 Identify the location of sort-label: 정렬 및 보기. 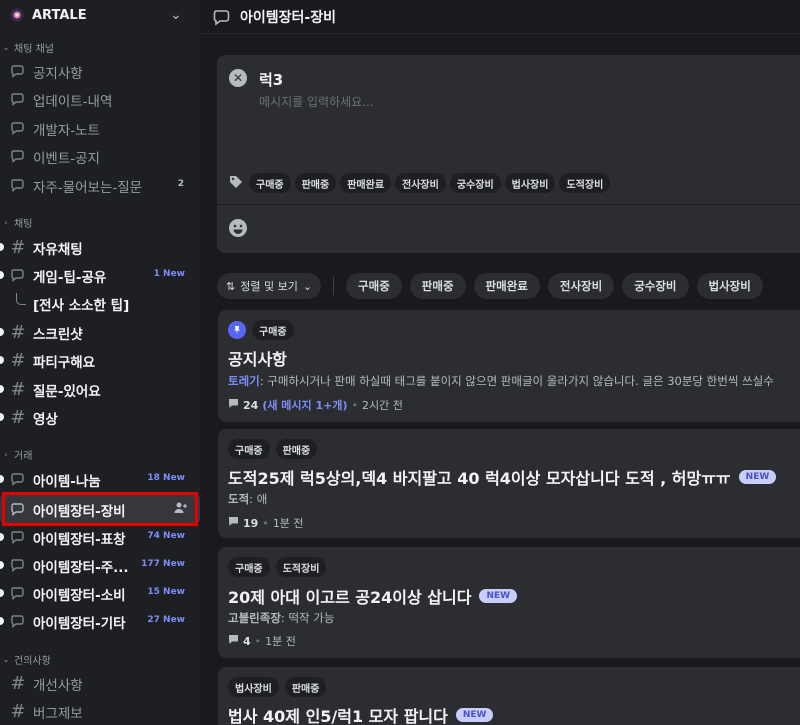
(269, 286).